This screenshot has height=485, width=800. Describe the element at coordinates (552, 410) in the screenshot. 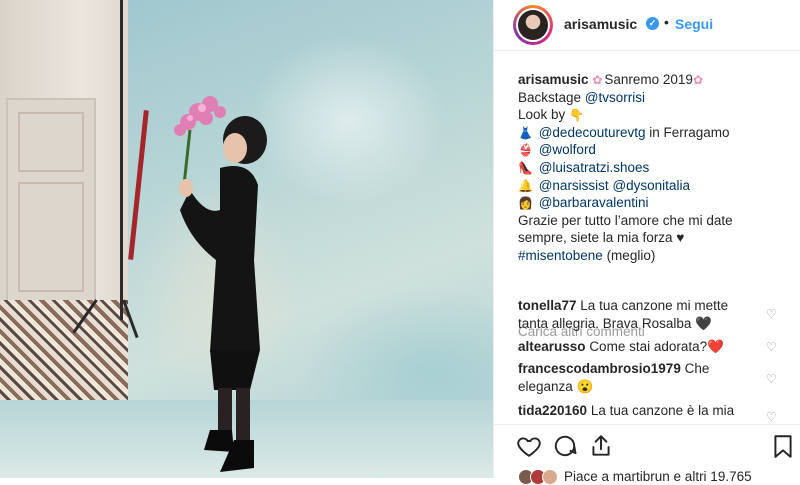

I see `comment-username: tida220160` at that location.